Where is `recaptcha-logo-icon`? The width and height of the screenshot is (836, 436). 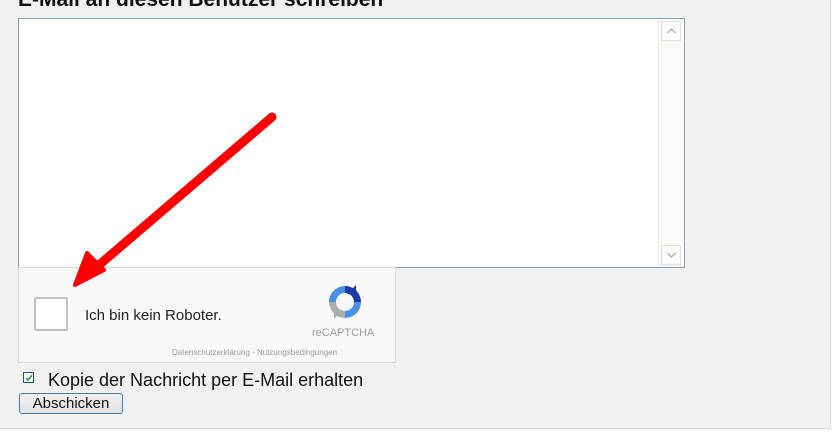 recaptcha-logo-icon is located at coordinates (345, 302).